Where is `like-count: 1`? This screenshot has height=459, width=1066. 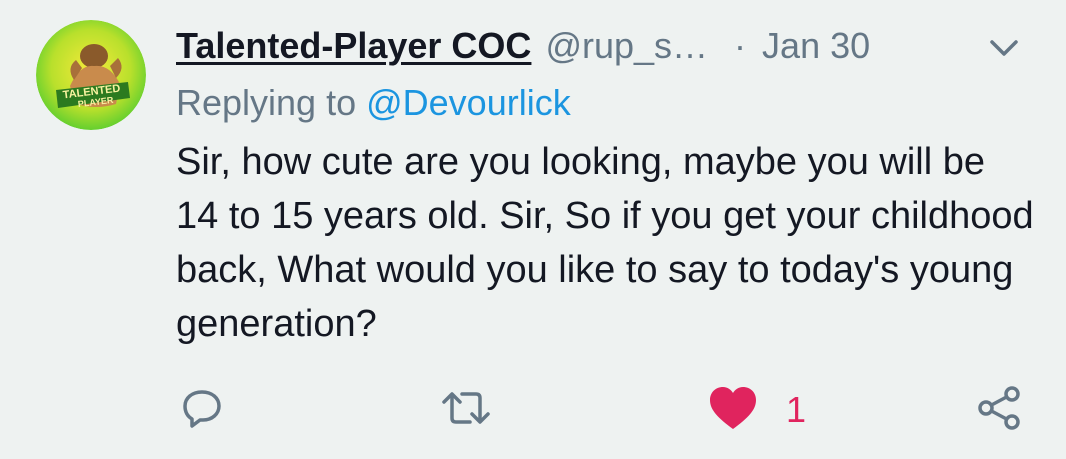 like-count: 1 is located at coordinates (796, 409).